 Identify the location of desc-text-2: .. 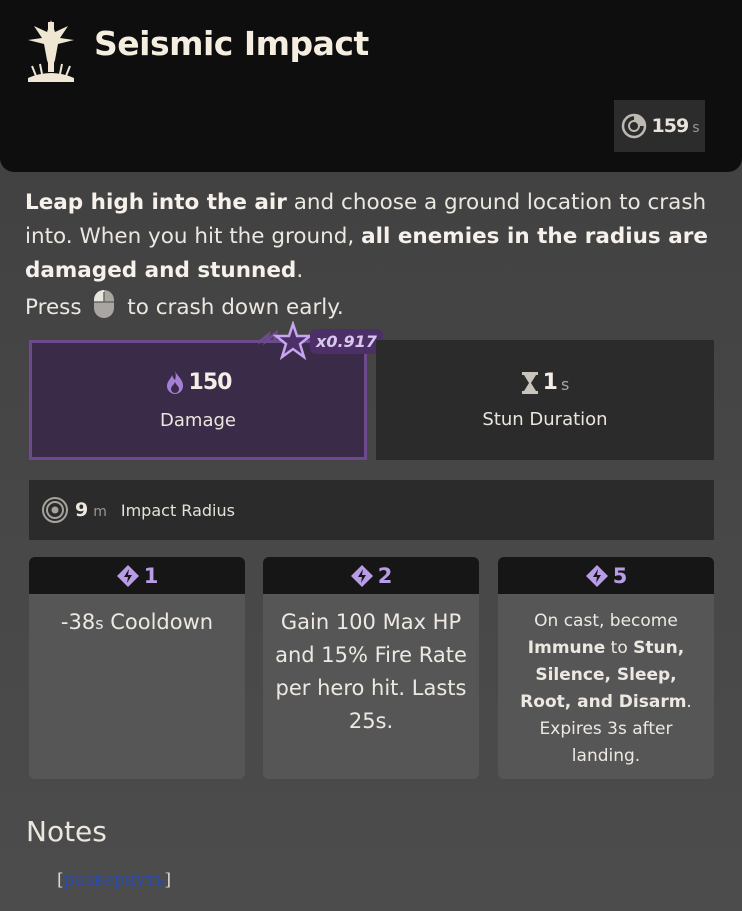
(300, 270).